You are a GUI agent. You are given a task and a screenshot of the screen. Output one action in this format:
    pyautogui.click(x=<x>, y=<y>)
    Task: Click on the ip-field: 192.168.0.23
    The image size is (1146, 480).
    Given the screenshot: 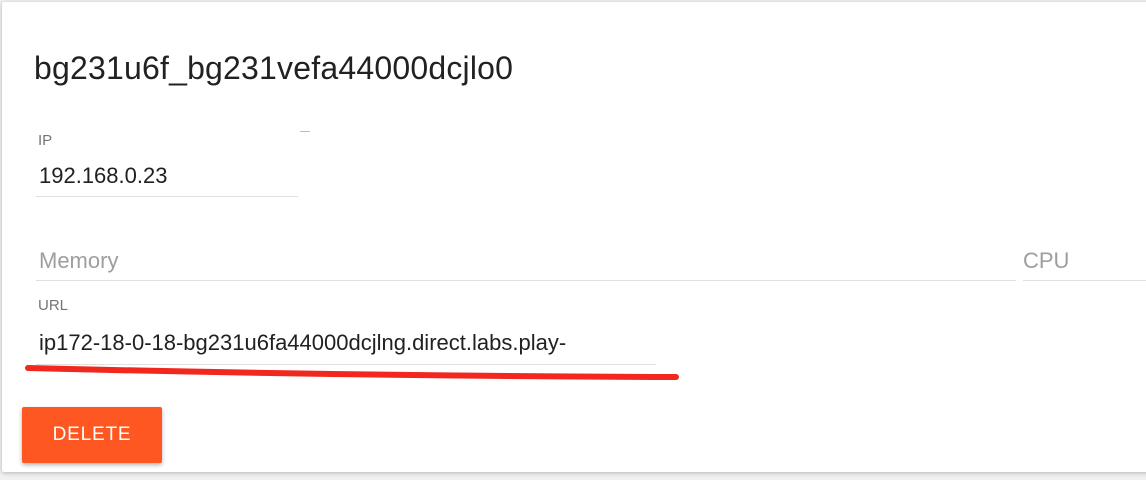 What is the action you would take?
    pyautogui.click(x=103, y=176)
    